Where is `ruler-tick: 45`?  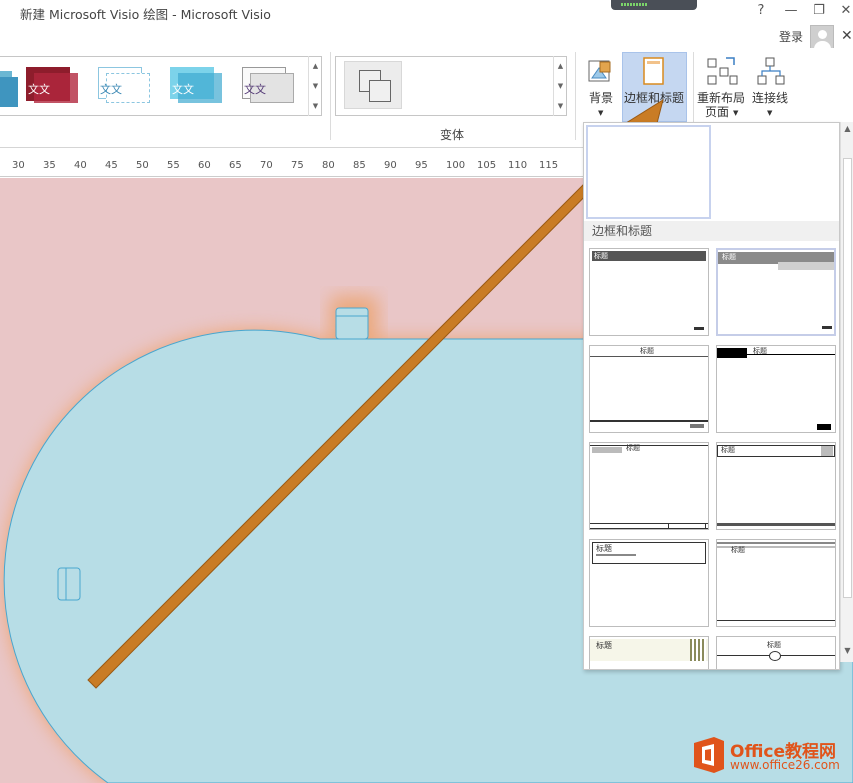
ruler-tick: 45 is located at coordinates (111, 165).